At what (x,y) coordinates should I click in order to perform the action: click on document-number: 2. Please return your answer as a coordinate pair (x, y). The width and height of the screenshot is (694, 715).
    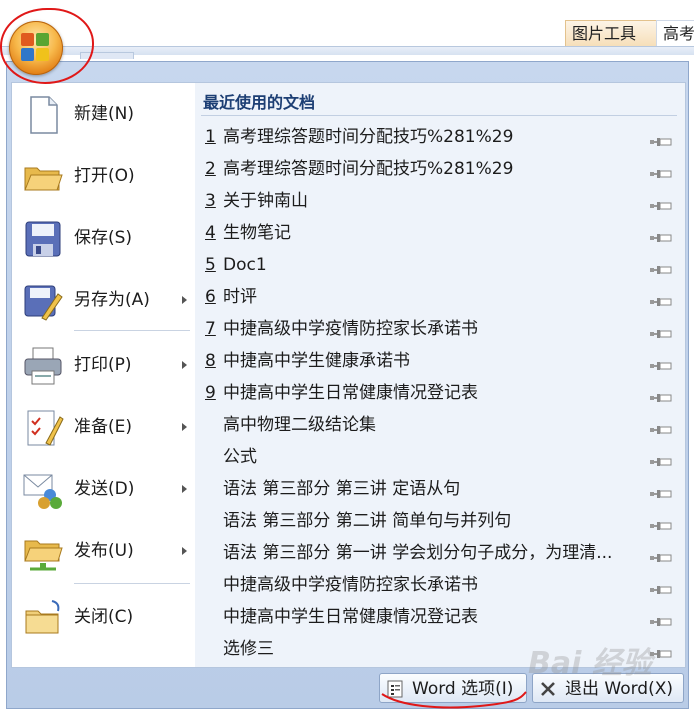
    Looking at the image, I should click on (210, 169).